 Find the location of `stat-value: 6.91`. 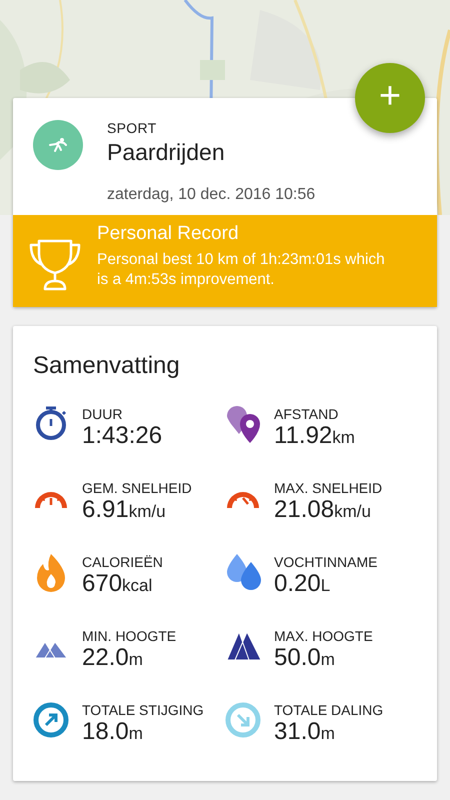

stat-value: 6.91 is located at coordinates (105, 510).